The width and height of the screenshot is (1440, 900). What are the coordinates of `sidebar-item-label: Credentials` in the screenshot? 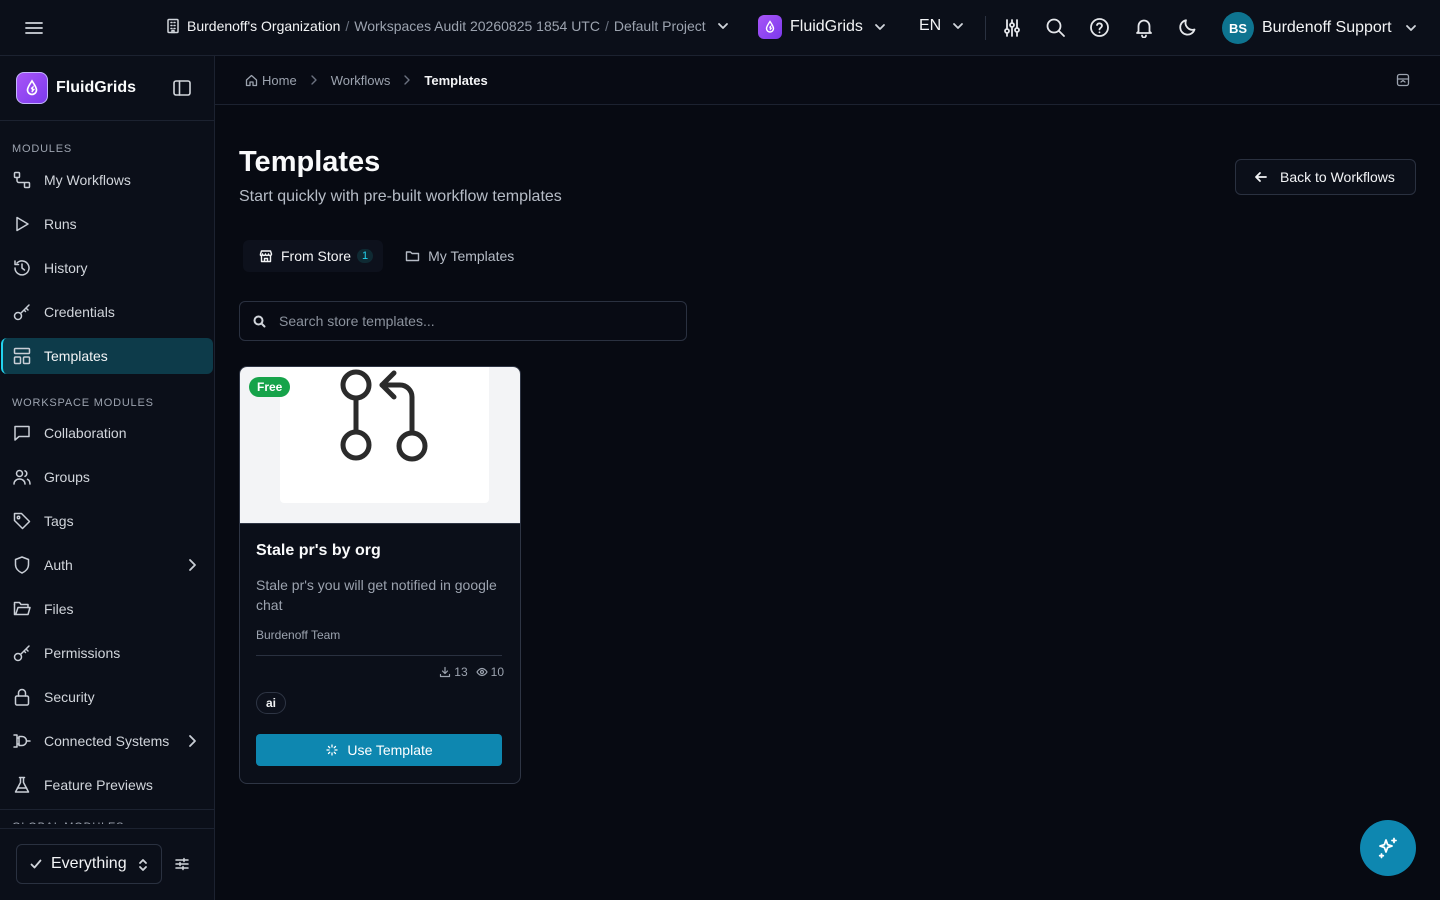 It's located at (79, 312).